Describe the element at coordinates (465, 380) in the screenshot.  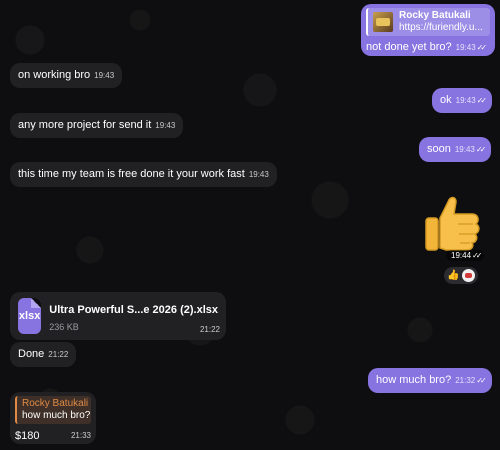
I see `message-time: 21:32` at that location.